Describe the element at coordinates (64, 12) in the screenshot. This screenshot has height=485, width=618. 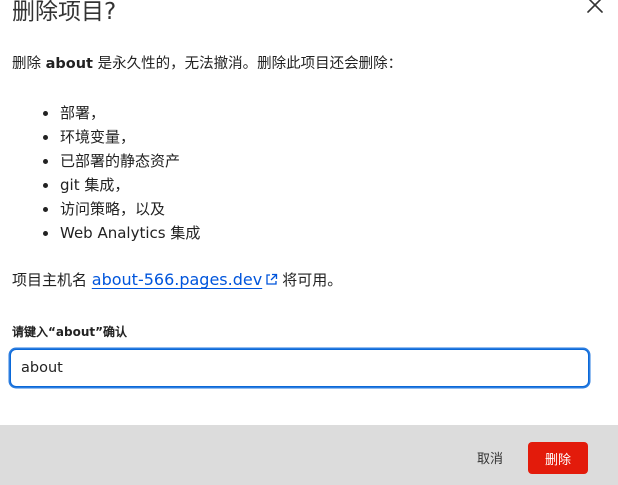
I see `dialog-title: 删除项目?` at that location.